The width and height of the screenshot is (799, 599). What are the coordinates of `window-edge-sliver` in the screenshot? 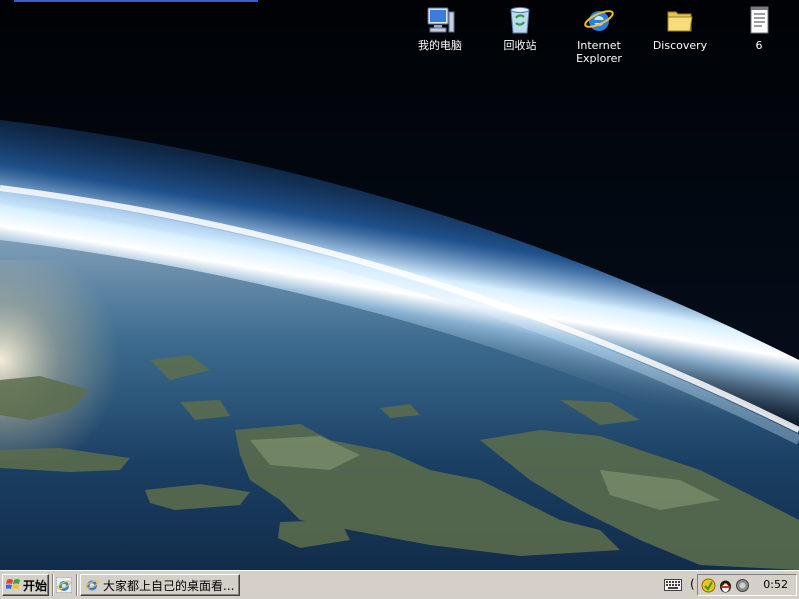 It's located at (136, 1).